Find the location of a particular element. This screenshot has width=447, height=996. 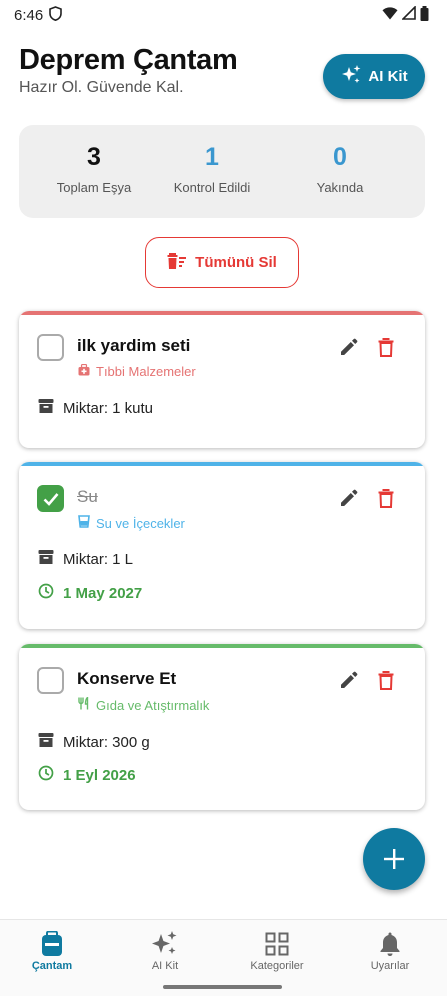

medical-bag-icon is located at coordinates (84, 371).